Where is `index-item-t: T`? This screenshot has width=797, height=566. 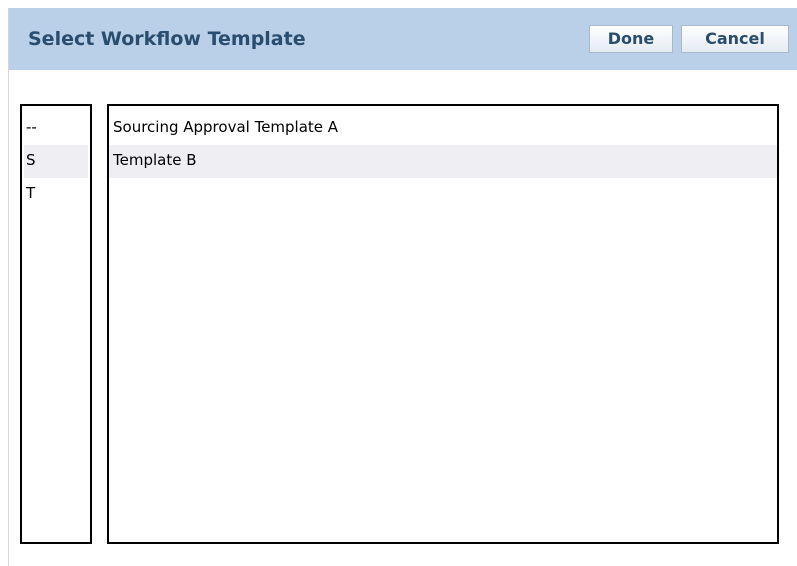
index-item-t: T is located at coordinates (56, 194).